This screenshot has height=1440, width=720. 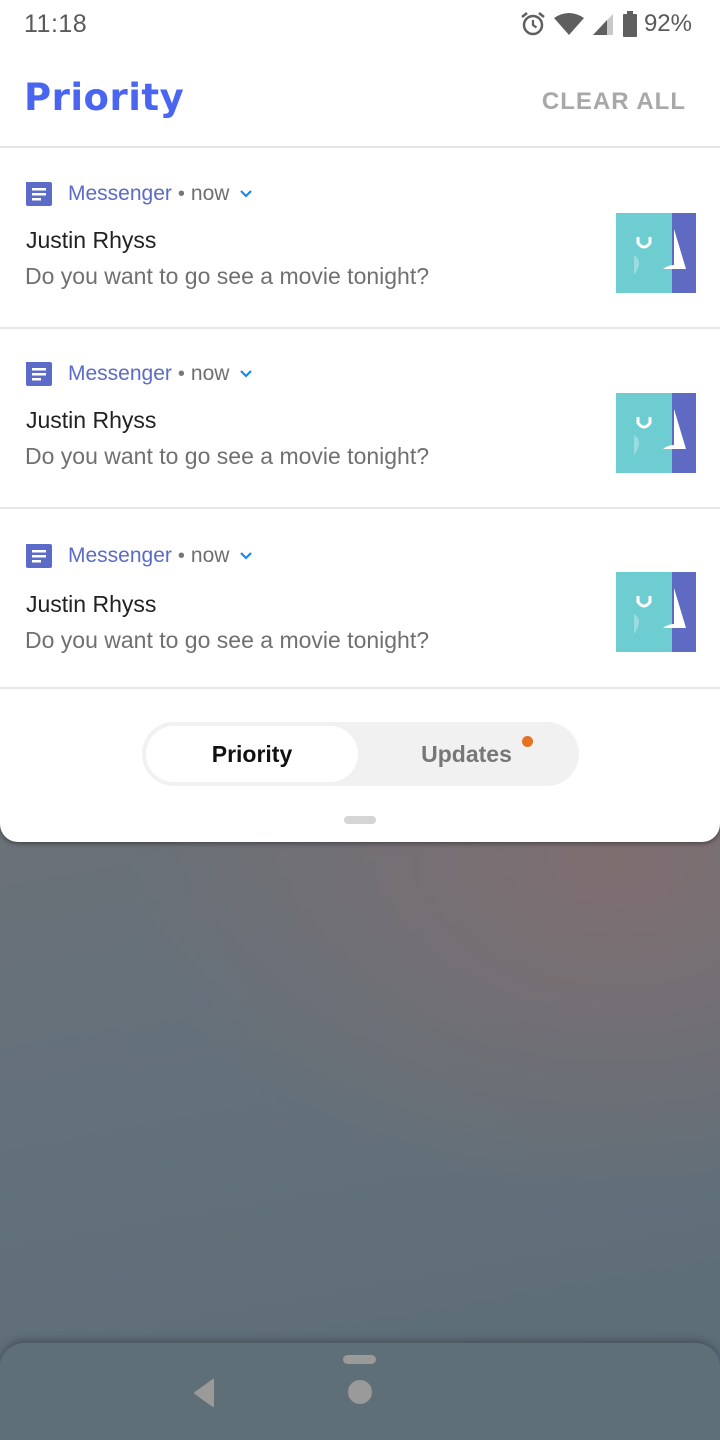 I want to click on clear-all-button: CLEAR ALL, so click(x=614, y=102).